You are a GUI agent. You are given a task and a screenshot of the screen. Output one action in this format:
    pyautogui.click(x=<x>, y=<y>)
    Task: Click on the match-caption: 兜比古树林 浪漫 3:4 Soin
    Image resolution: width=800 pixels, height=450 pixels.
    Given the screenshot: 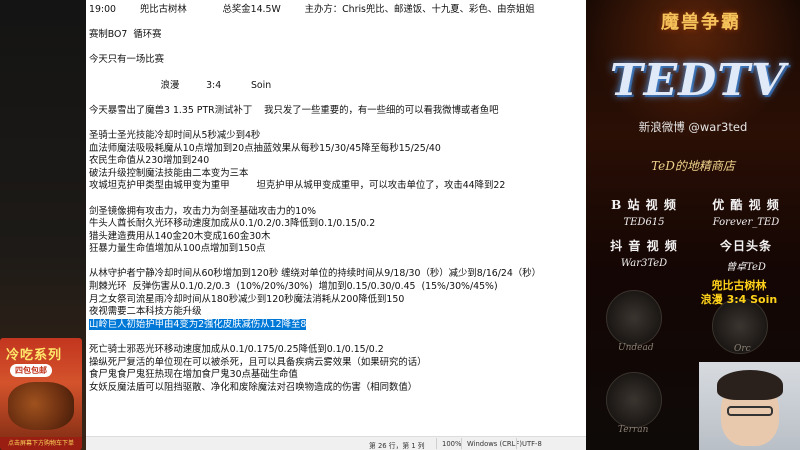 What is the action you would take?
    pyautogui.click(x=739, y=293)
    